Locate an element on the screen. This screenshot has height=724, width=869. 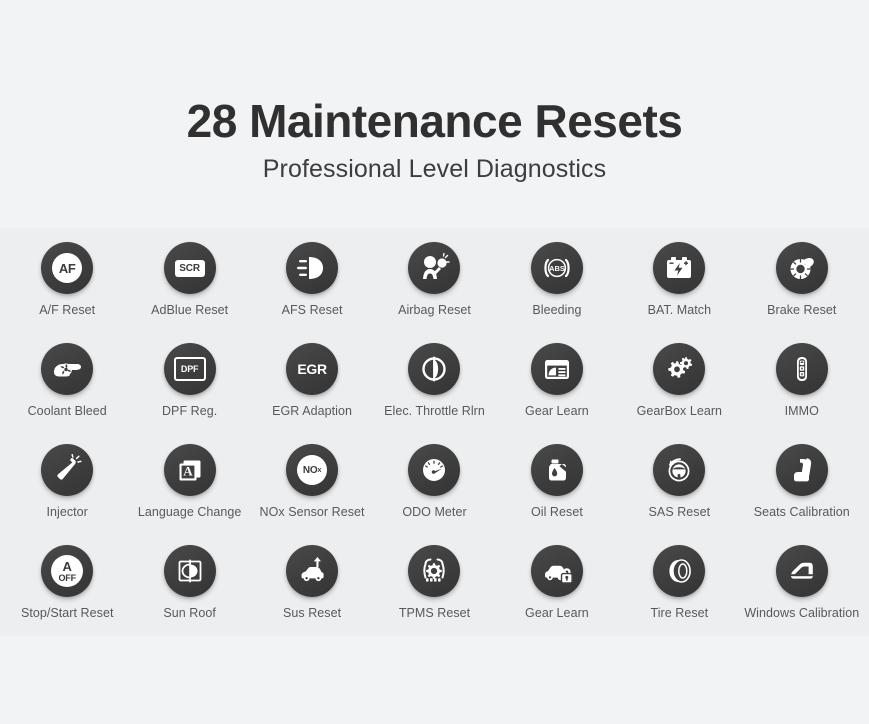
reset-item: SAS Reset is located at coordinates (679, 481).